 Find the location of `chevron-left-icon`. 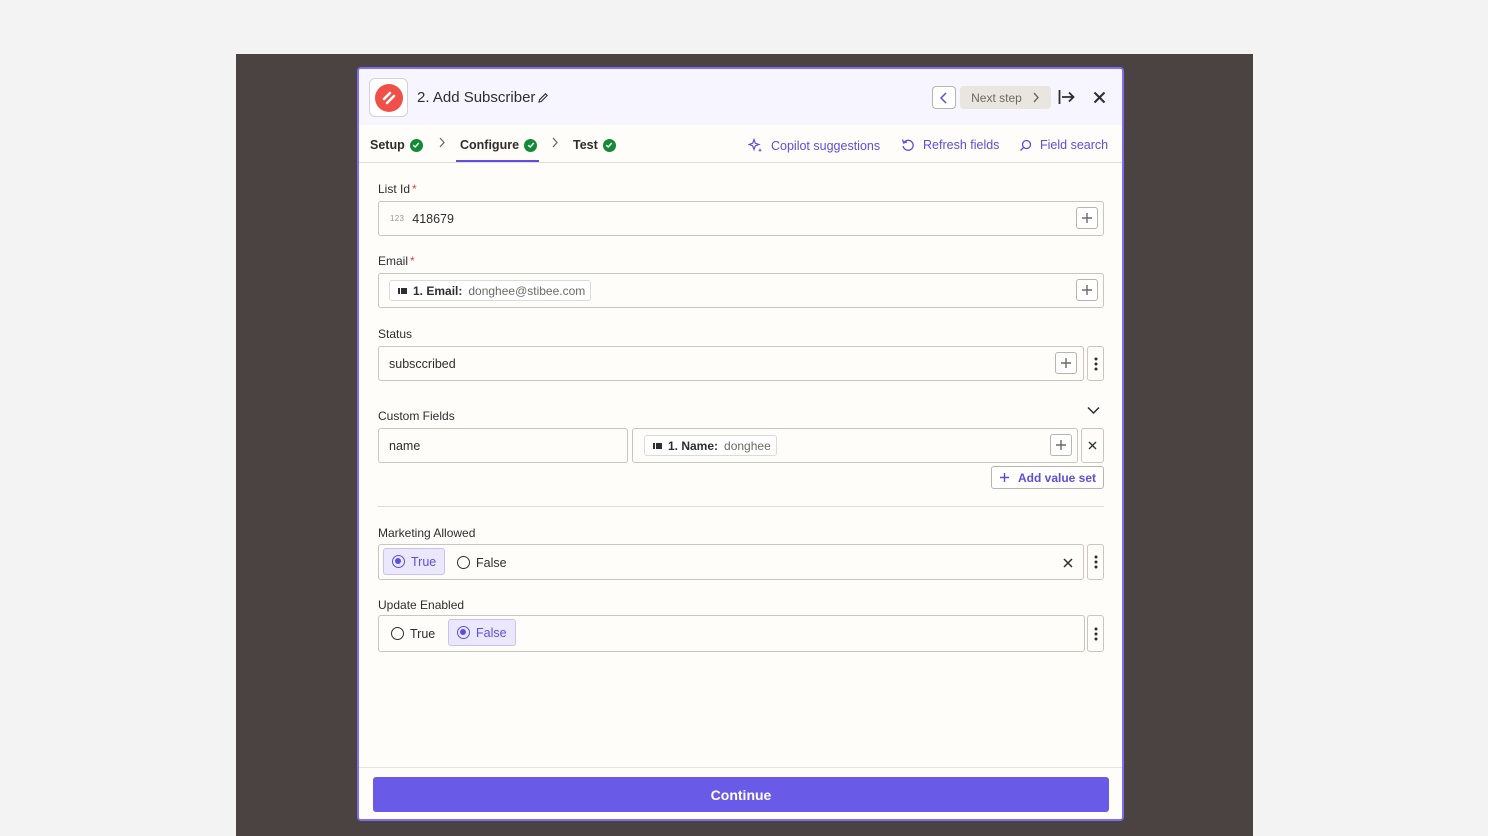

chevron-left-icon is located at coordinates (943, 97).